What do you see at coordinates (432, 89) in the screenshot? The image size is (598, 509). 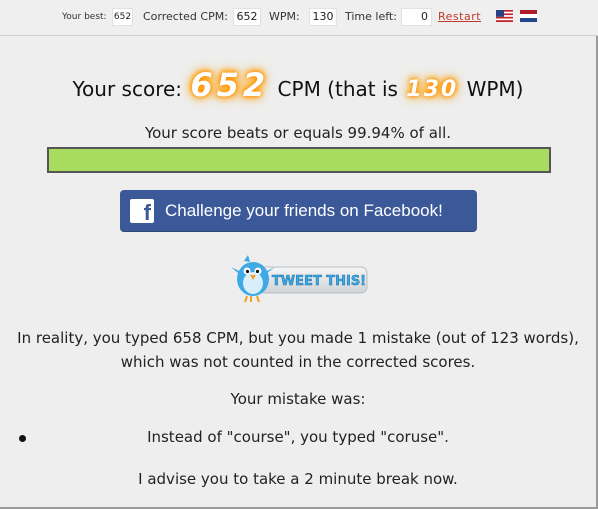 I see `score-wpm-value: 130` at bounding box center [432, 89].